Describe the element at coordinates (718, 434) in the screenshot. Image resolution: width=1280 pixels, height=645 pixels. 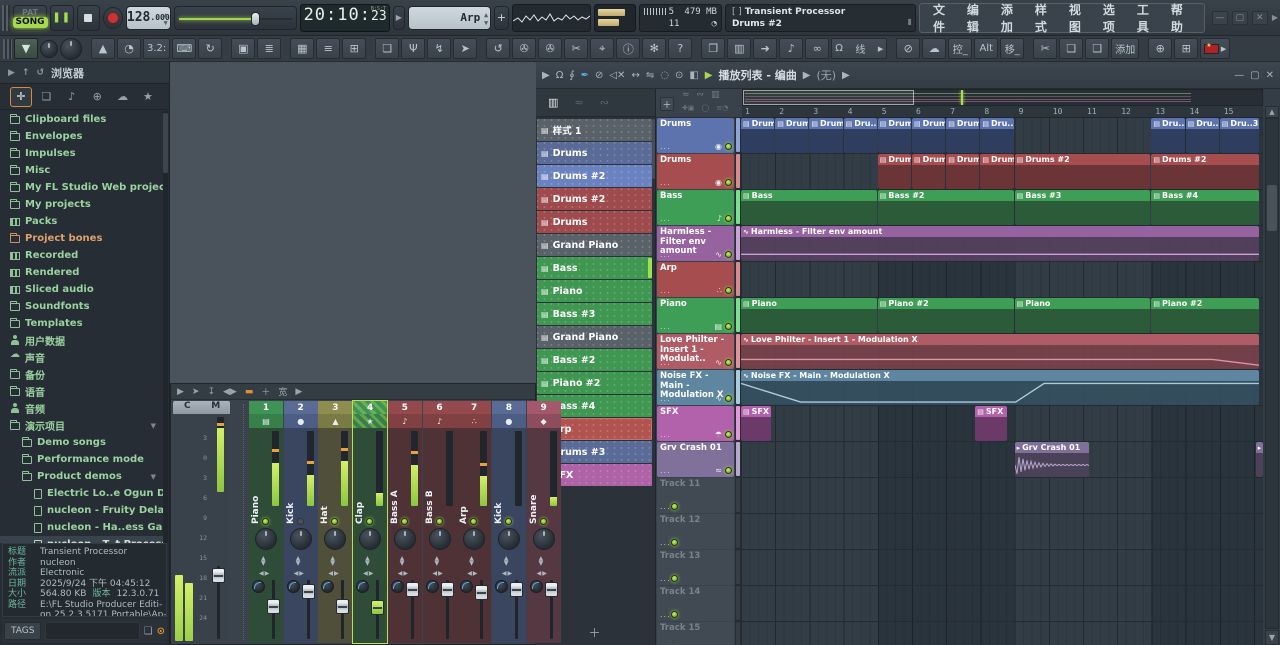
I see `sfx-channel-icon: ☂` at that location.